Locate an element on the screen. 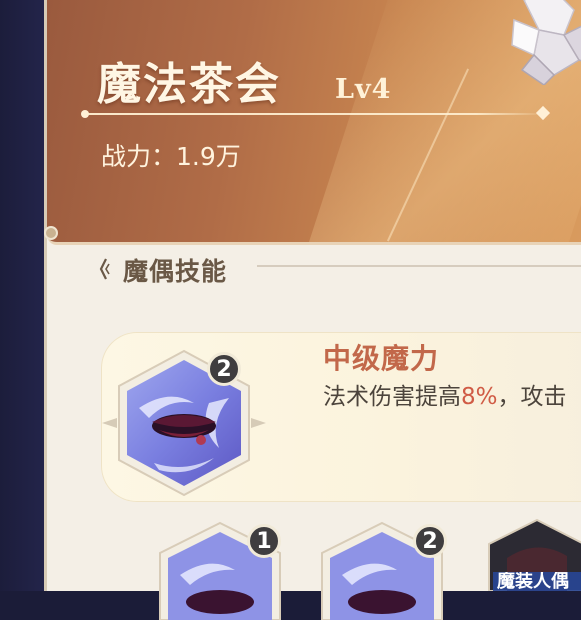 This screenshot has width=581, height=620. combat-power-value: 1.9万 is located at coordinates (208, 156).